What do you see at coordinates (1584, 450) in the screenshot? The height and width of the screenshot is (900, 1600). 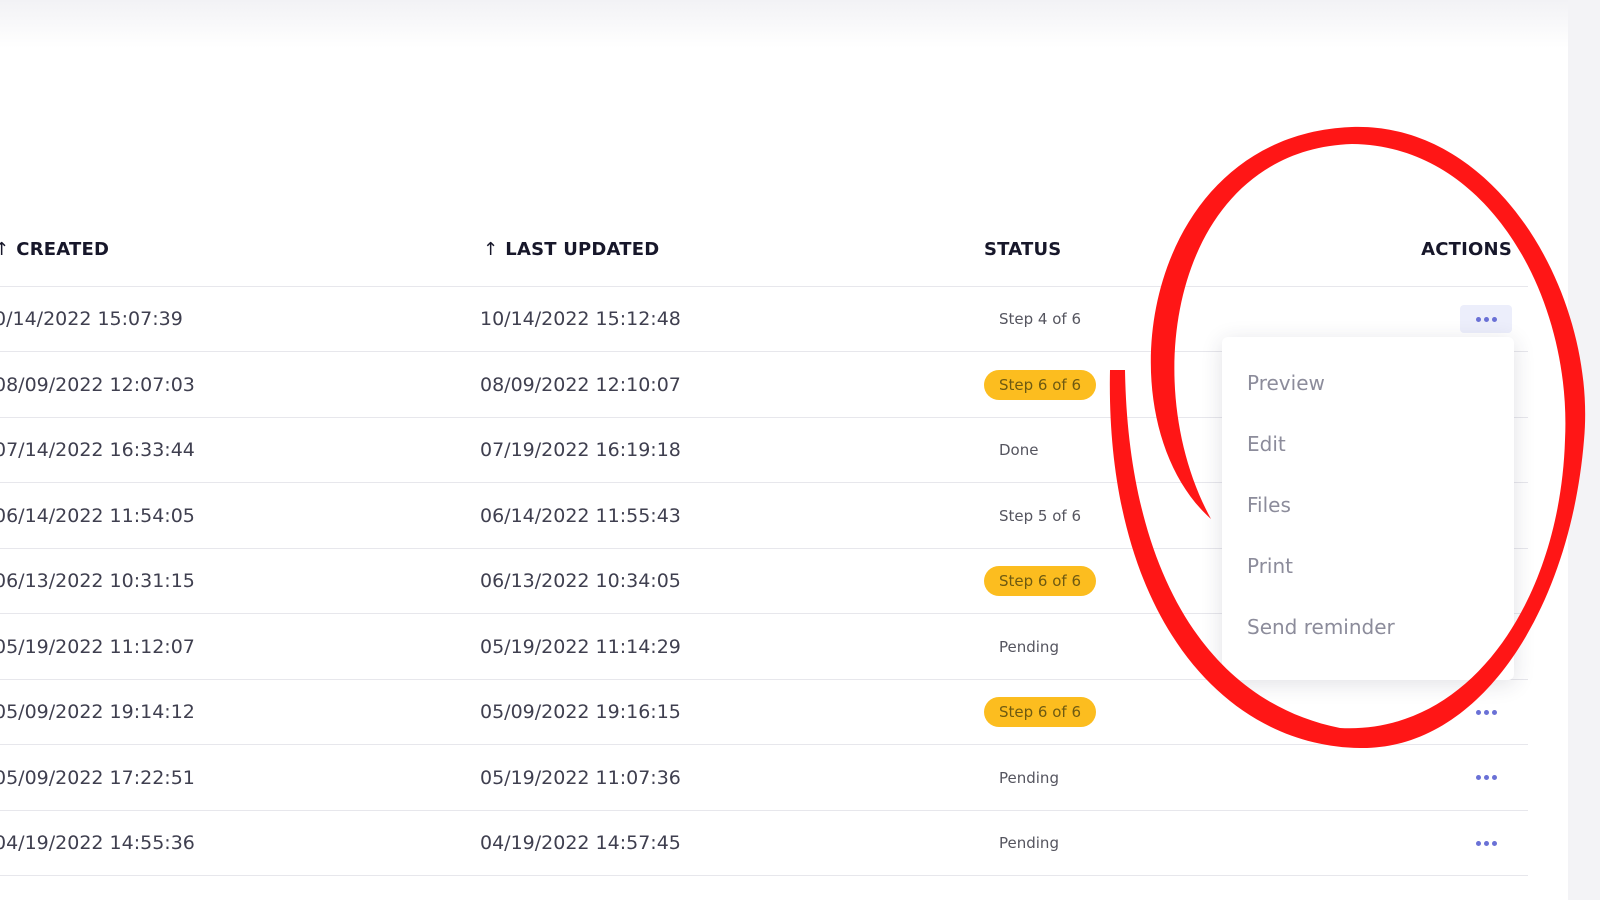 I see `page-scroll-gutter` at bounding box center [1584, 450].